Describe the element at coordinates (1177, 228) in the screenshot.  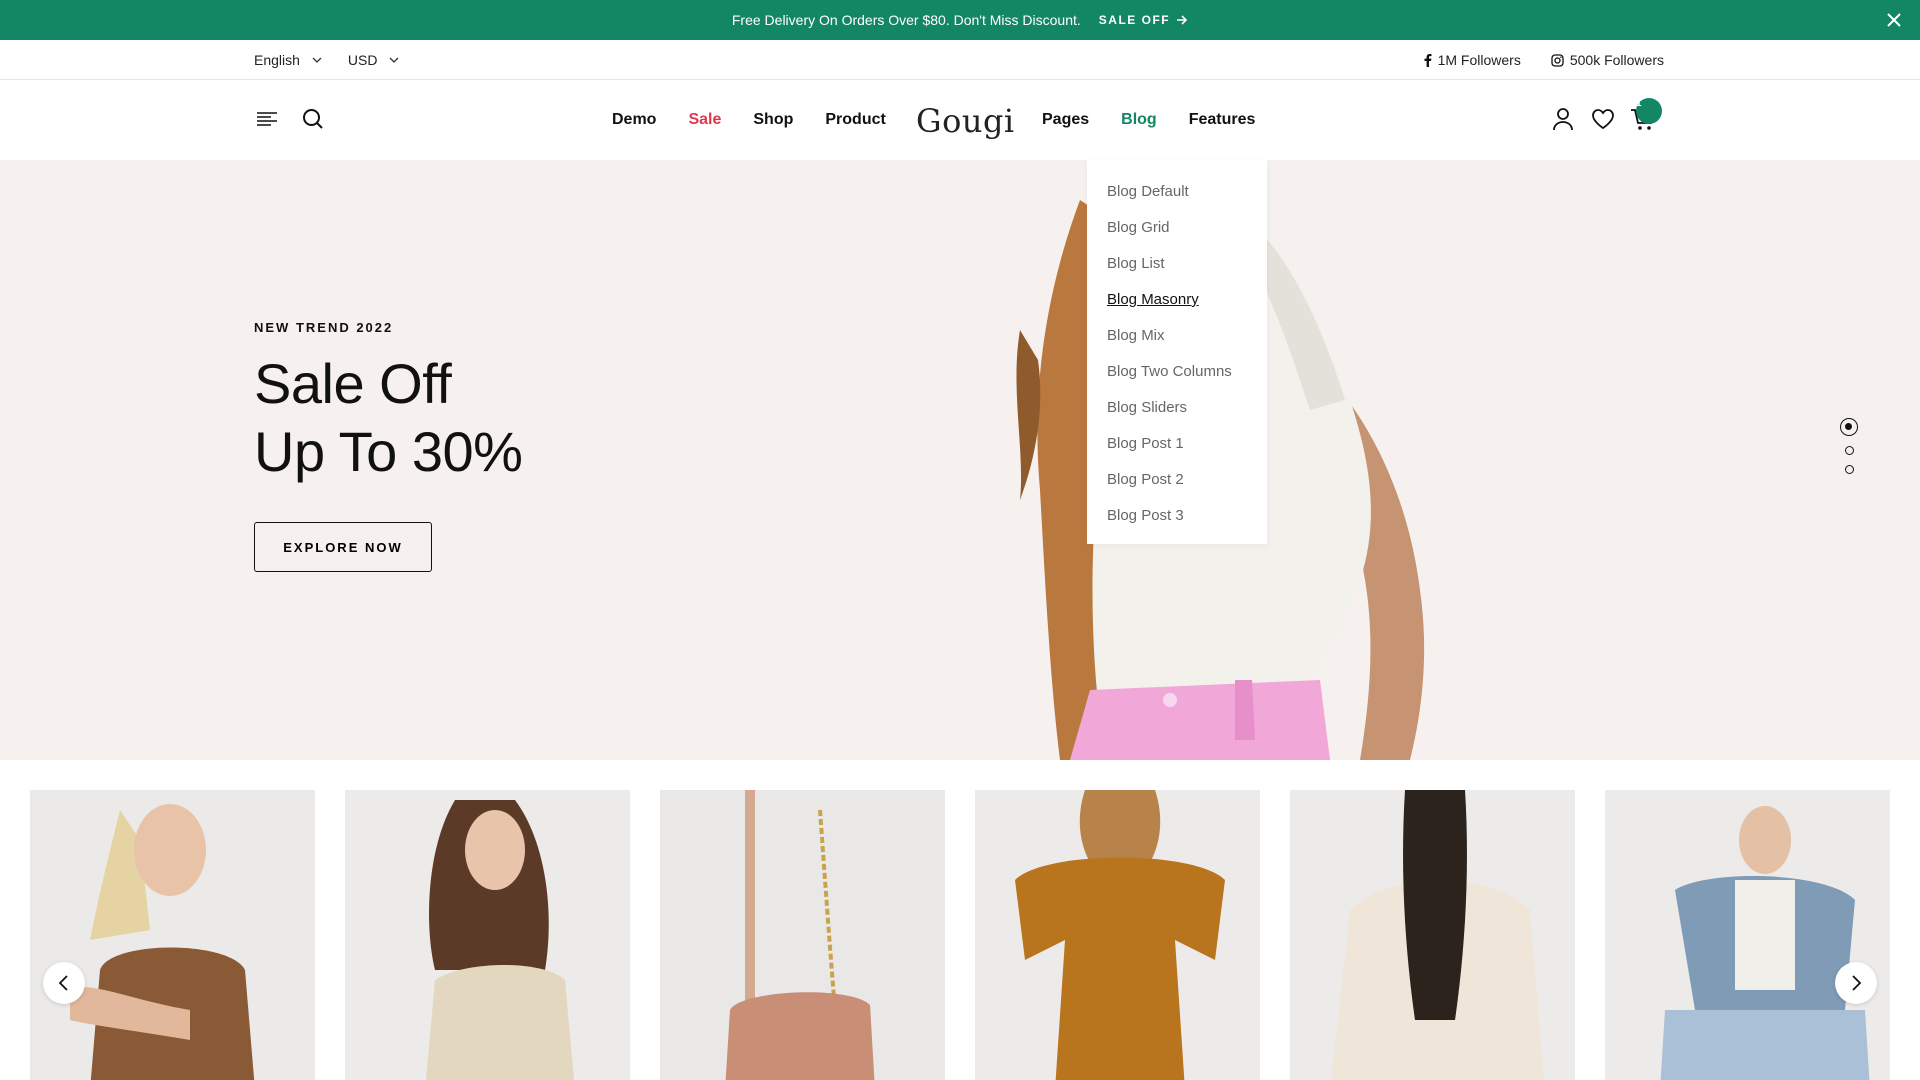
I see `blog-menu-item: Blog Grid` at that location.